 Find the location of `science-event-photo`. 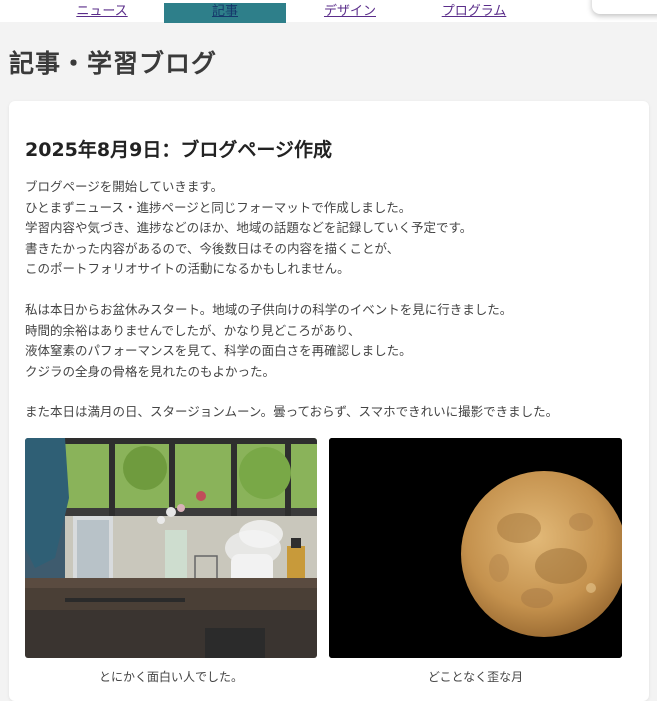

science-event-photo is located at coordinates (171, 548).